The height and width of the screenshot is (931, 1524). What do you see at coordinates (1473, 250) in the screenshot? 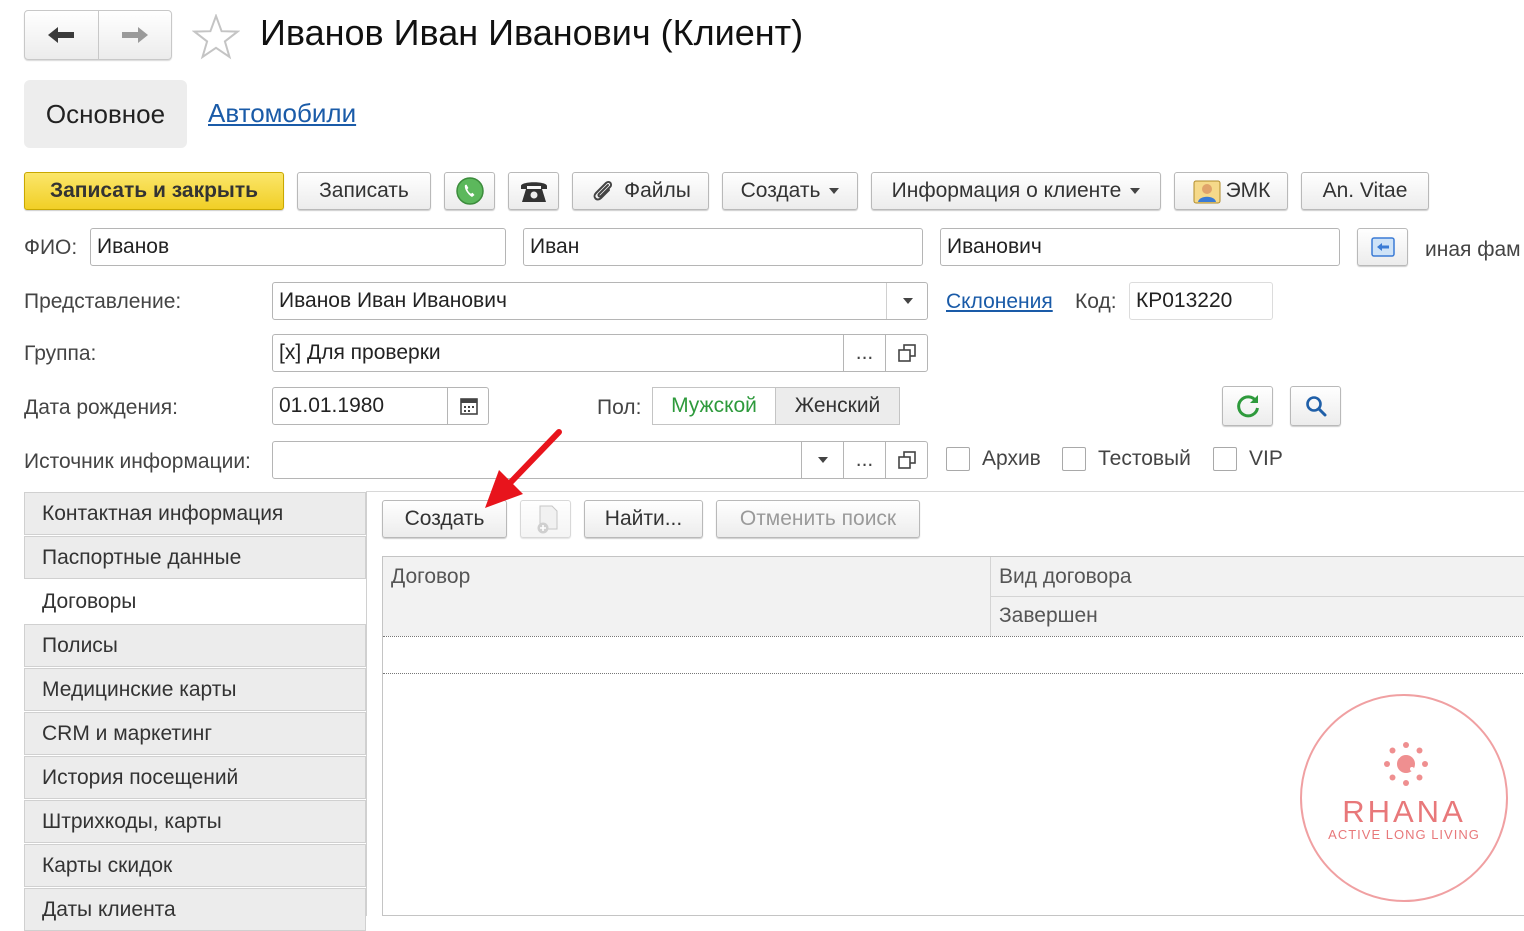
I see `other-surname-label: иная фам` at bounding box center [1473, 250].